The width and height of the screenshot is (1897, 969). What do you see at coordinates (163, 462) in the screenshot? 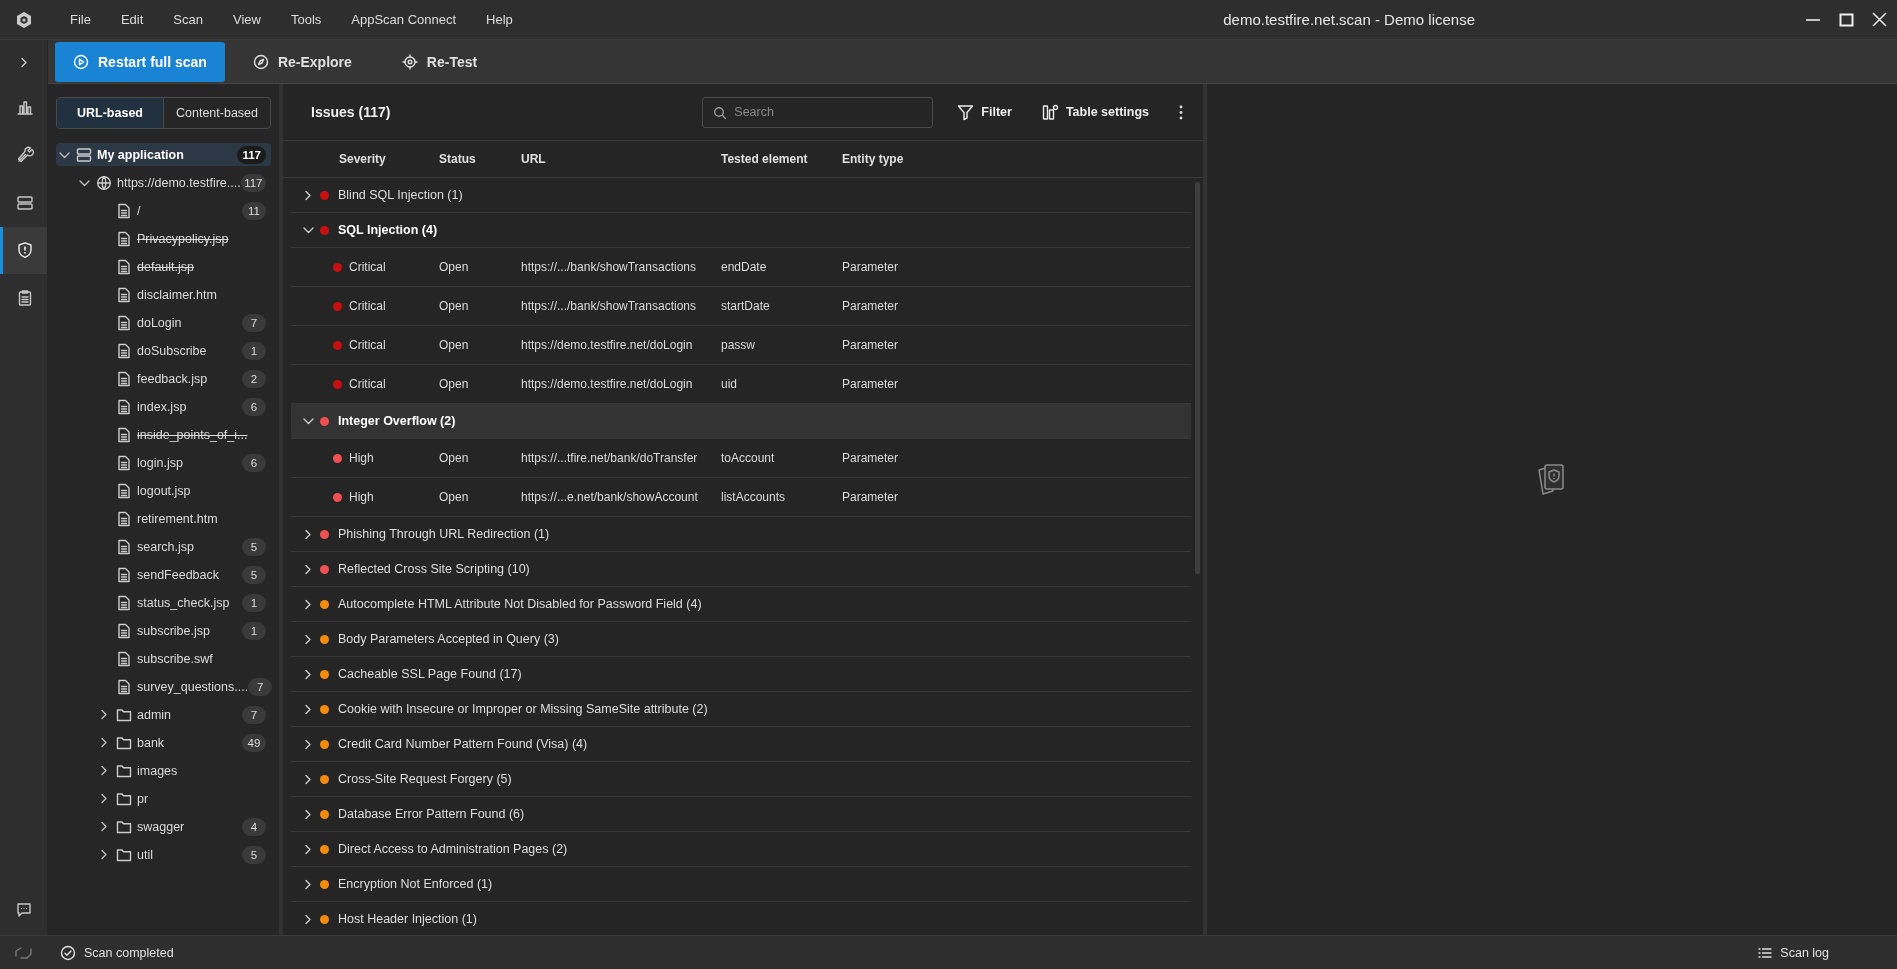
I see `tree-item: login.jsp 6` at bounding box center [163, 462].